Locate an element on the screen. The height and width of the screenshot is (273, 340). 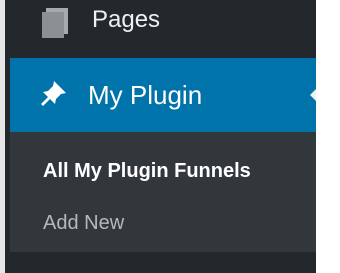
pages-icon is located at coordinates (57, 28).